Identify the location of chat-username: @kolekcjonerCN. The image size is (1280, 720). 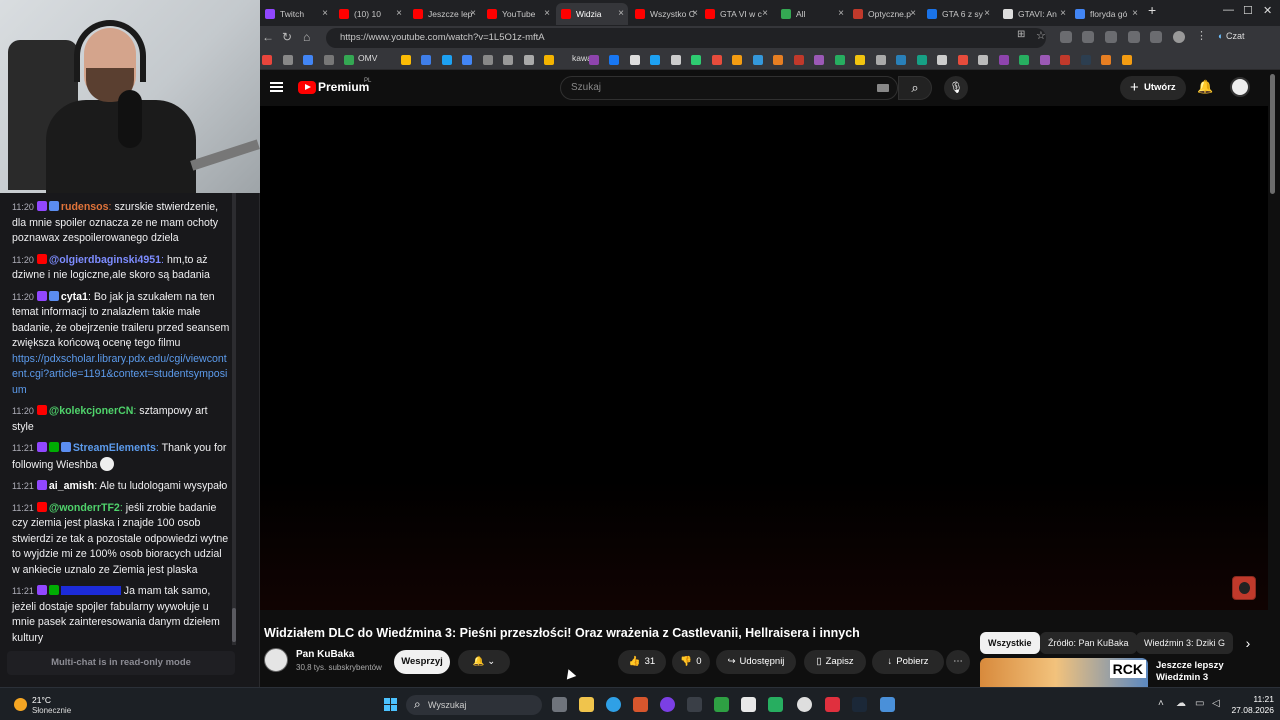
(91, 411).